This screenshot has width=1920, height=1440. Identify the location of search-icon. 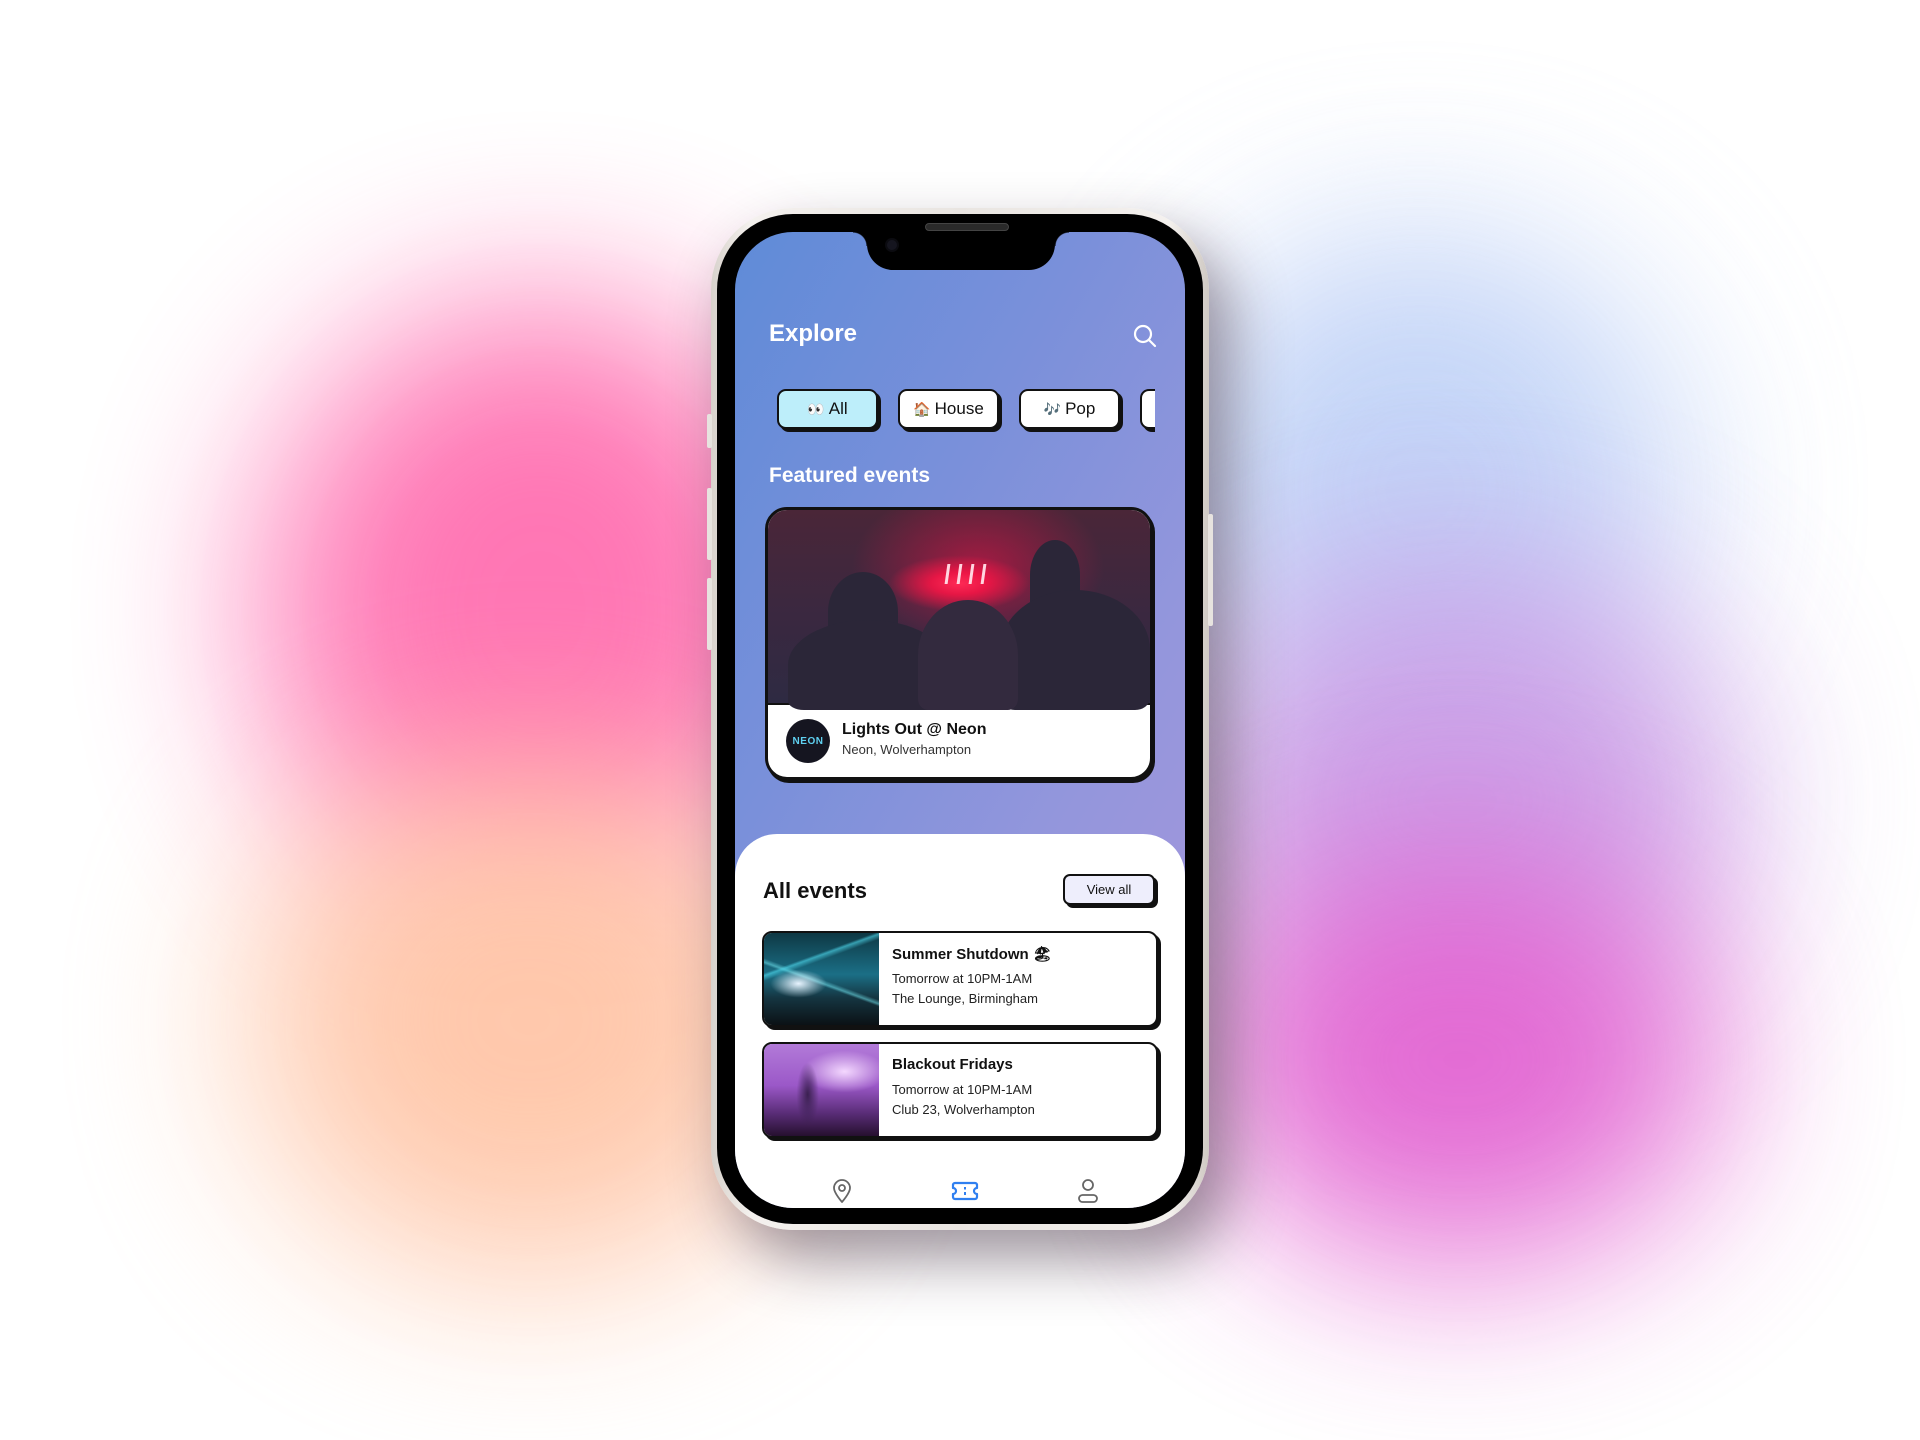
(1145, 336).